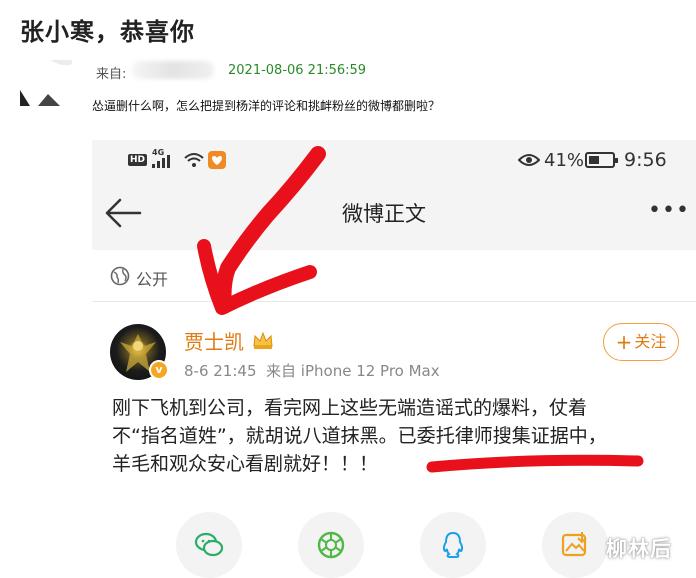 The width and height of the screenshot is (696, 578). What do you see at coordinates (669, 210) in the screenshot?
I see `more-options-icon: •••` at bounding box center [669, 210].